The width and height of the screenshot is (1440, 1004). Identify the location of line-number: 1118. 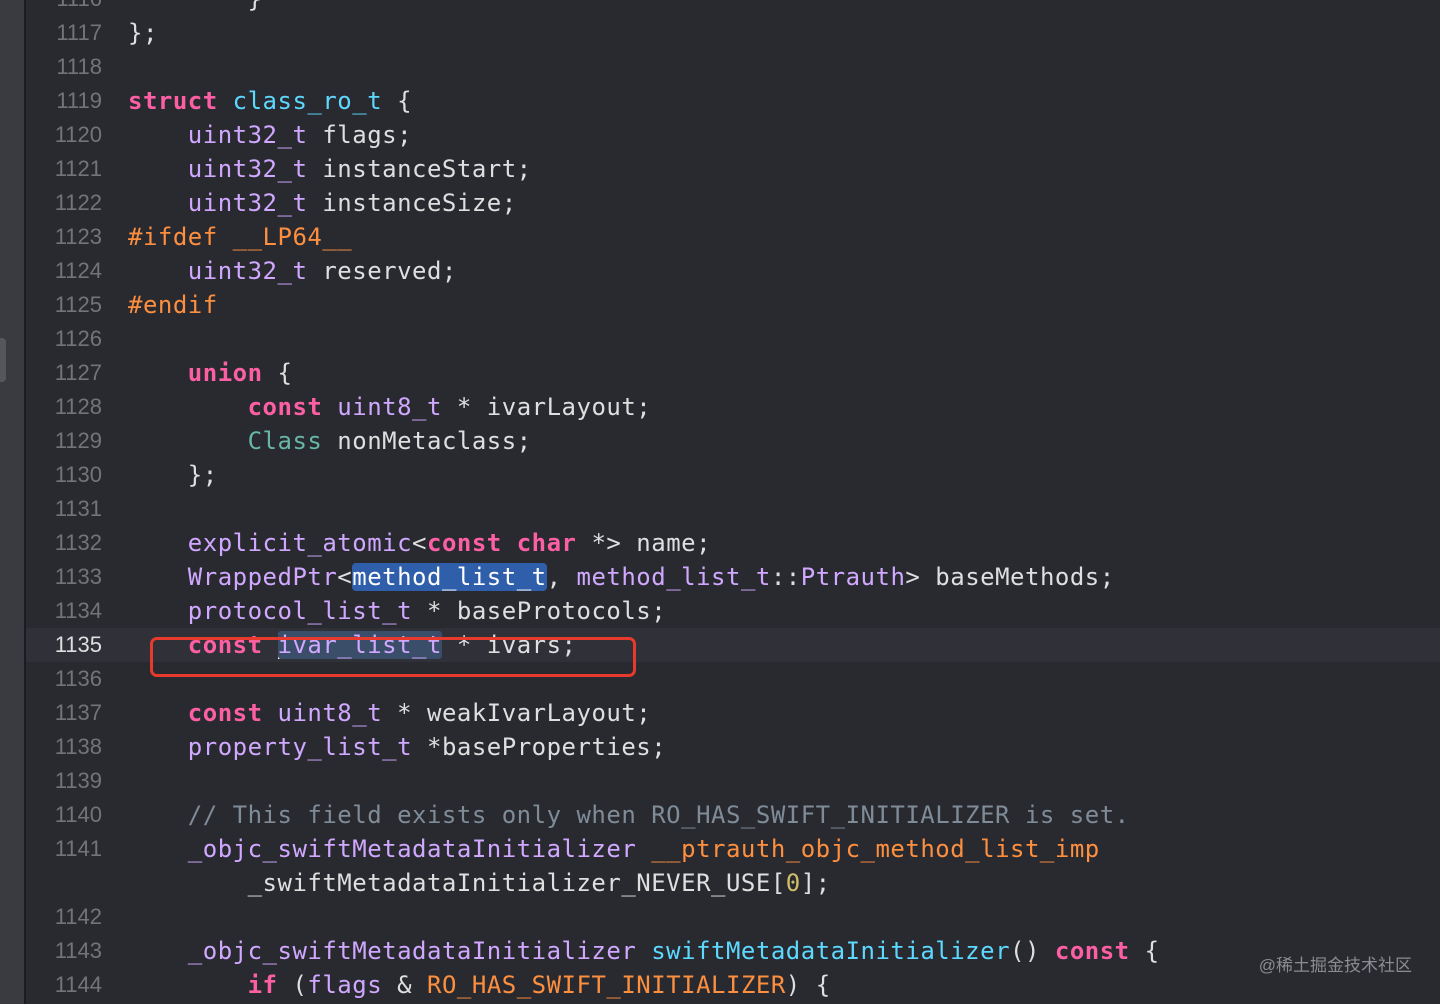
(79, 66).